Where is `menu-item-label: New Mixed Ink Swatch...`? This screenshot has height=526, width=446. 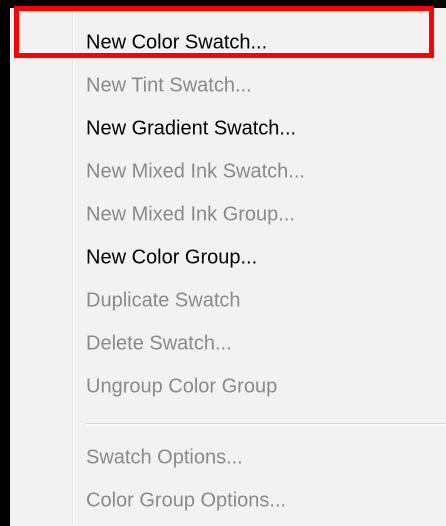 menu-item-label: New Mixed Ink Swatch... is located at coordinates (195, 171).